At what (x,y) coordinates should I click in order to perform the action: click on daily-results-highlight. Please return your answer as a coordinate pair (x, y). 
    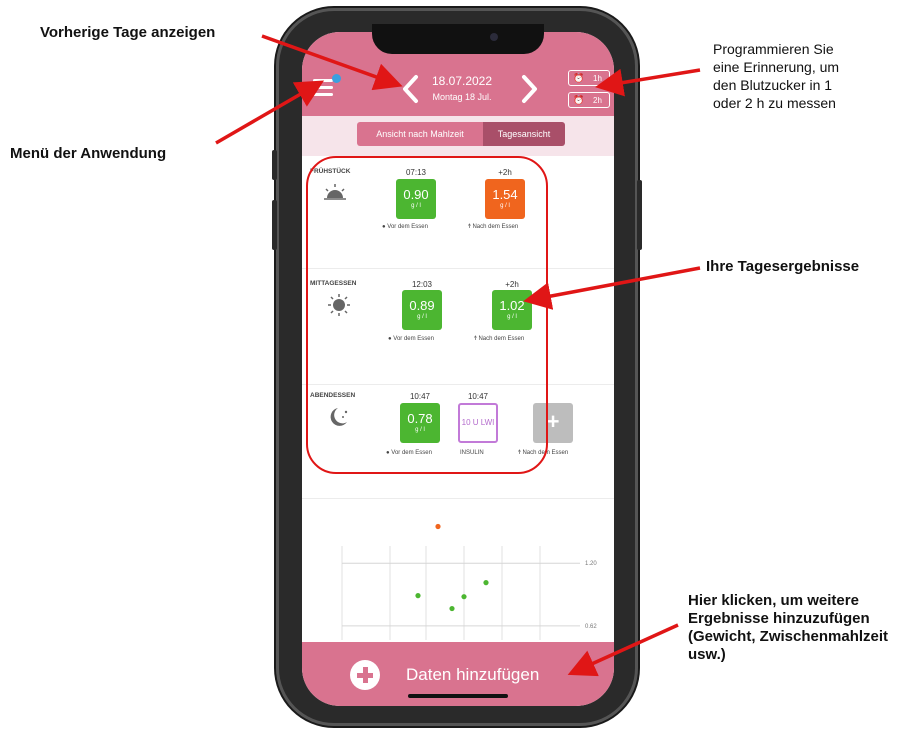
    Looking at the image, I should click on (427, 315).